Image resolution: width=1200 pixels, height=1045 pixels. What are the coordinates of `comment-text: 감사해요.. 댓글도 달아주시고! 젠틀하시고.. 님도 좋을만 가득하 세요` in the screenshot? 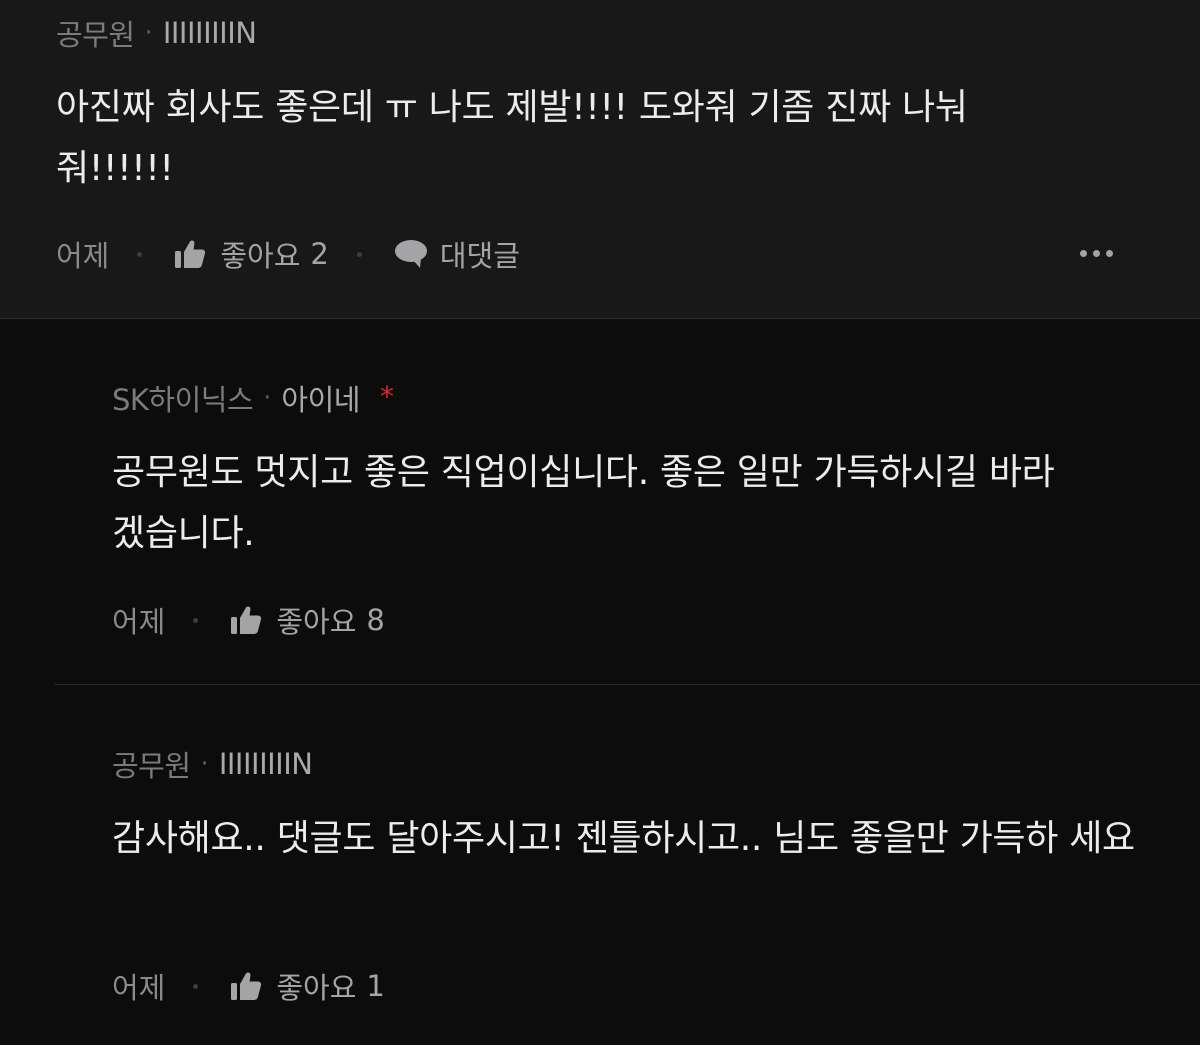 It's located at (623, 838).